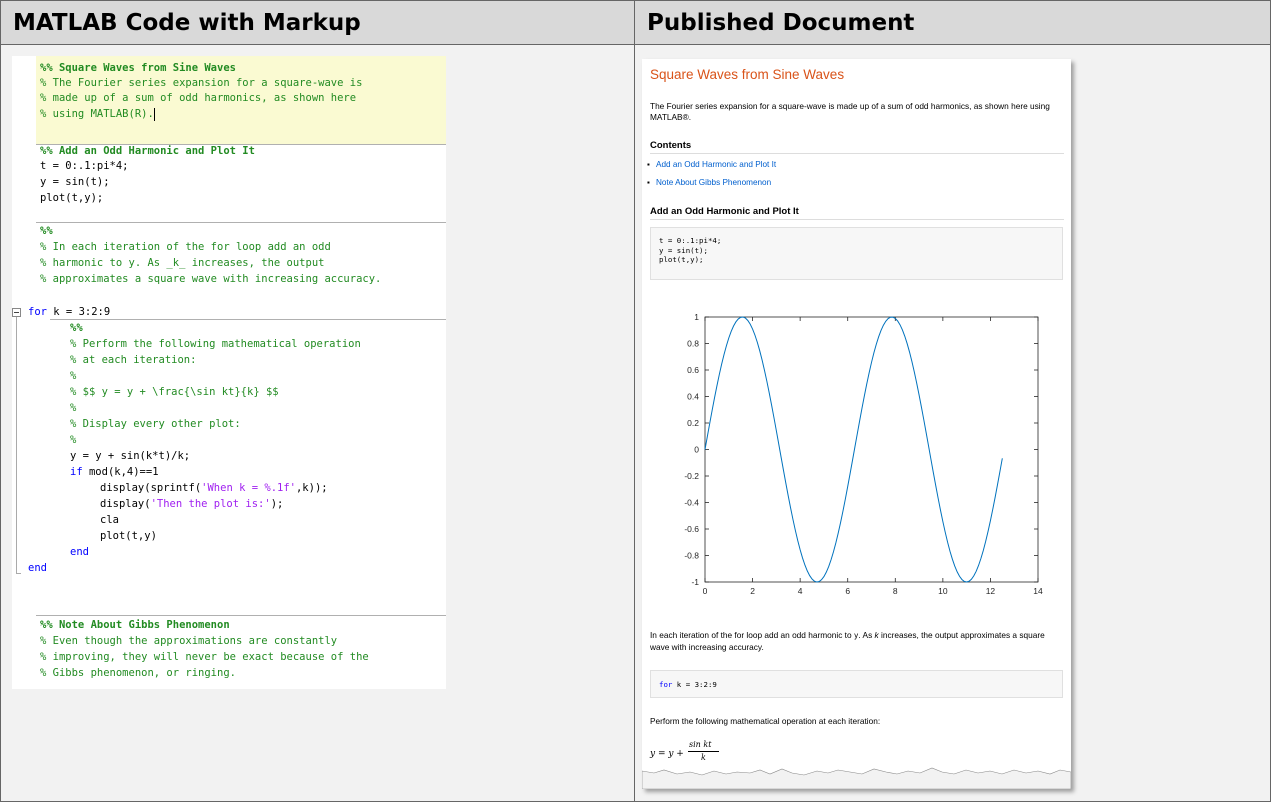 The height and width of the screenshot is (802, 1271). What do you see at coordinates (84, 166) in the screenshot?
I see `code-line: t = 0:.1:pi*4;` at bounding box center [84, 166].